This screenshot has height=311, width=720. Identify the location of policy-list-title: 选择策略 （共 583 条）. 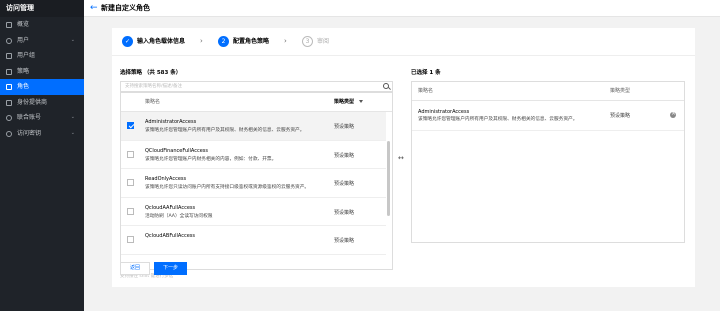
(151, 73).